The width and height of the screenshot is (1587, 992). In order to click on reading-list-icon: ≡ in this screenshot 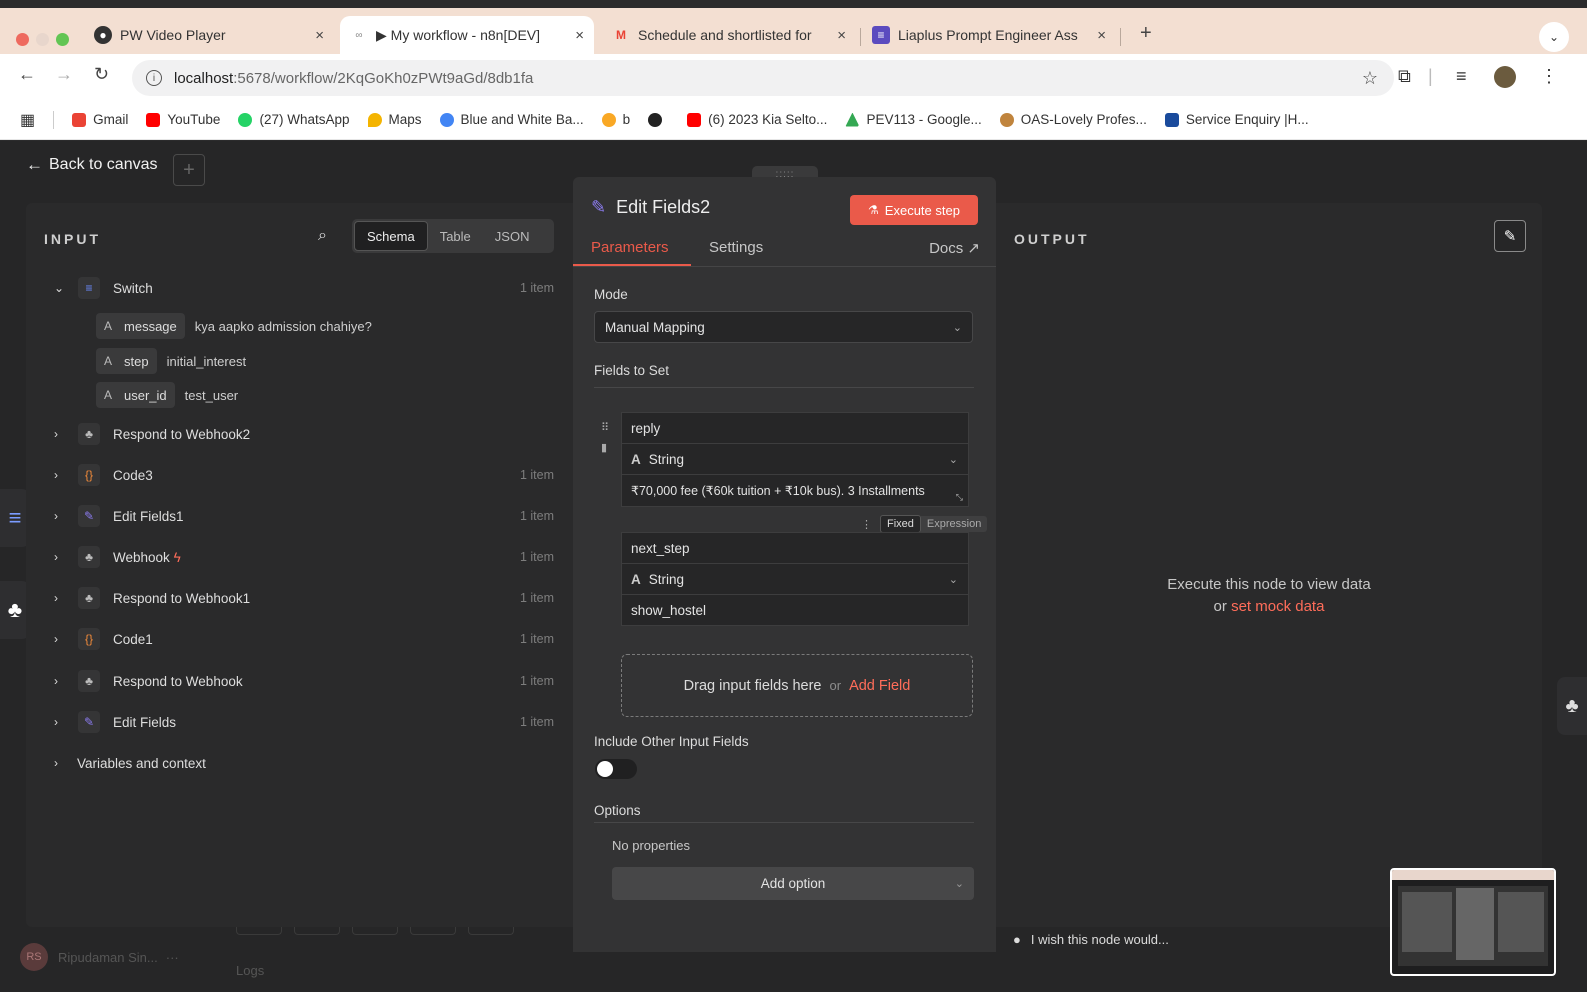, I will do `click(1461, 76)`.